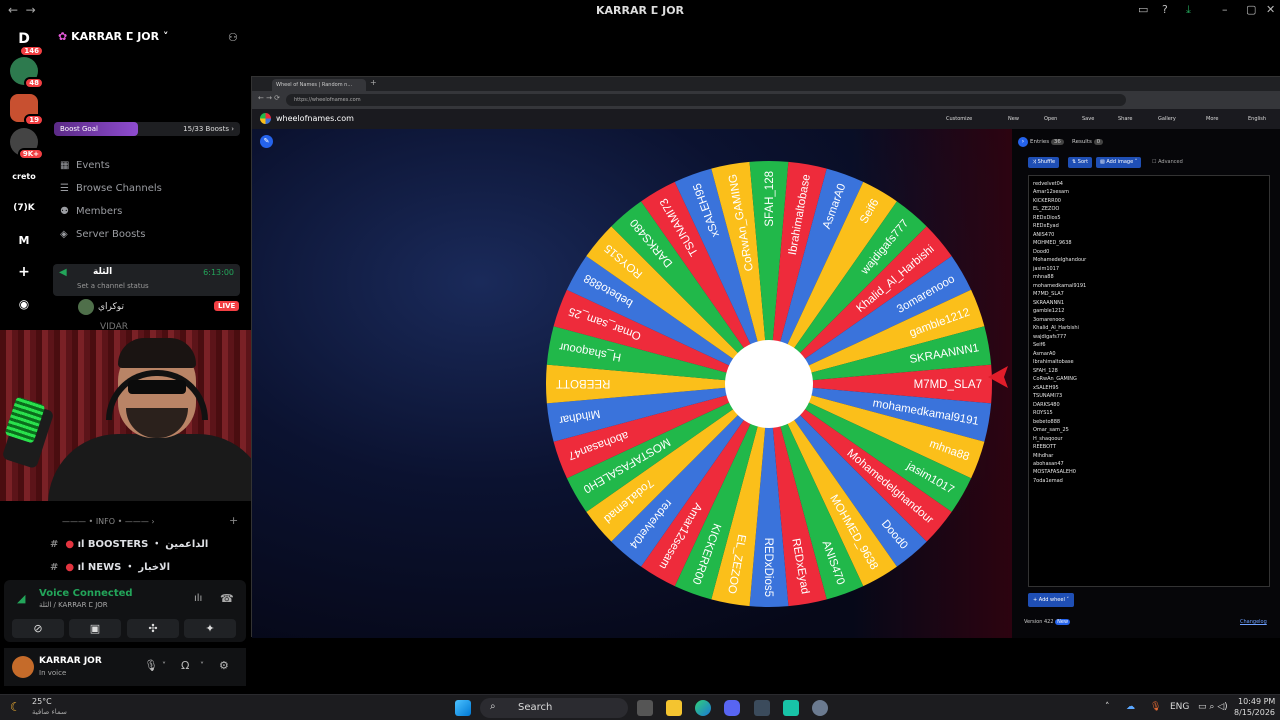 The height and width of the screenshot is (720, 1280). Describe the element at coordinates (1149, 413) in the screenshot. I see `entry-line: ROYS15` at that location.